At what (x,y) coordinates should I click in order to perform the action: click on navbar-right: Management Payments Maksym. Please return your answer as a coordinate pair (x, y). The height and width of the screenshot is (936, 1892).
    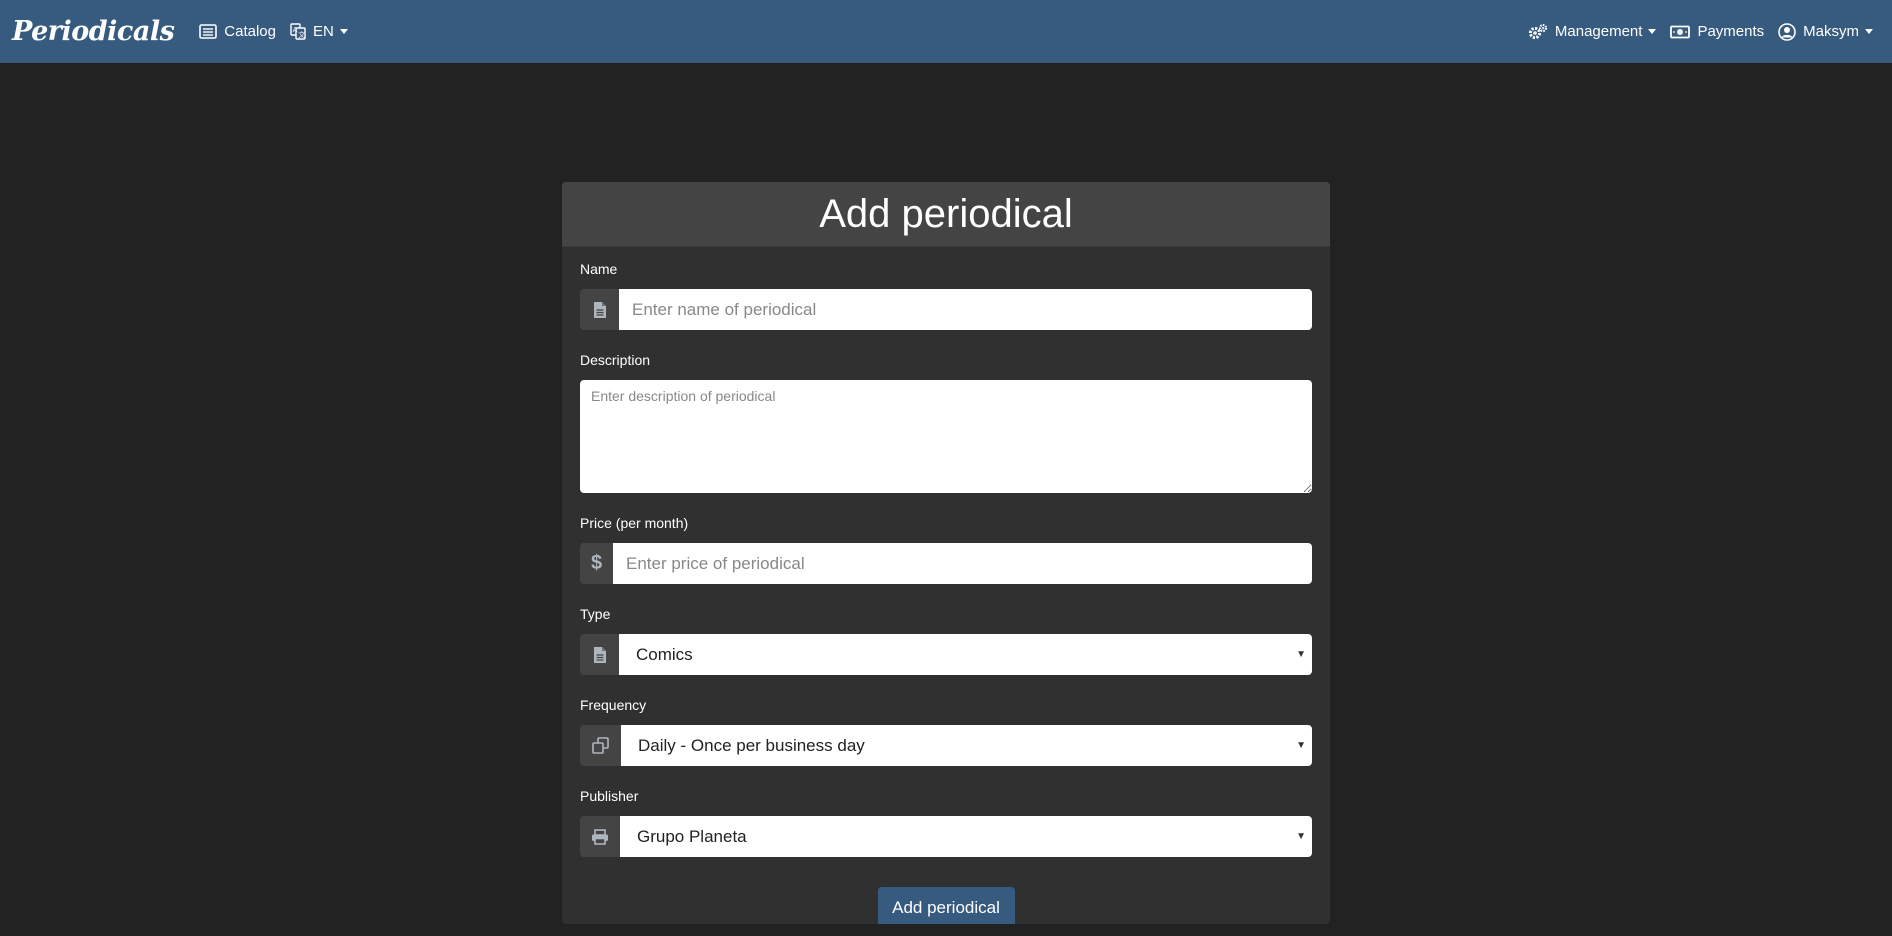
    Looking at the image, I should click on (1700, 31).